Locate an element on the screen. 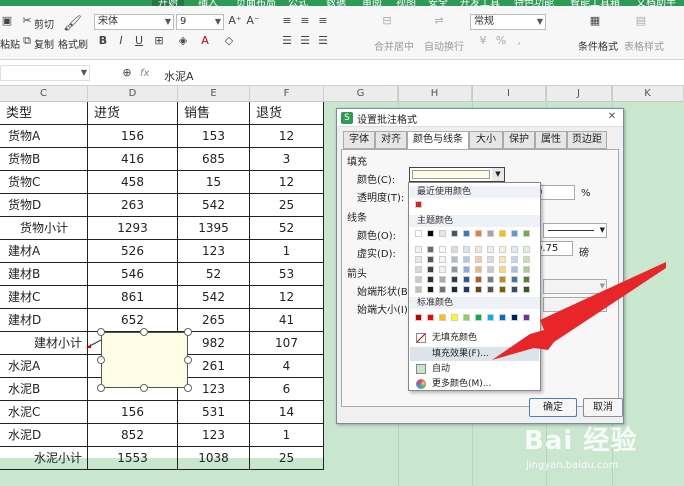  cancel-button: 取消 is located at coordinates (603, 407).